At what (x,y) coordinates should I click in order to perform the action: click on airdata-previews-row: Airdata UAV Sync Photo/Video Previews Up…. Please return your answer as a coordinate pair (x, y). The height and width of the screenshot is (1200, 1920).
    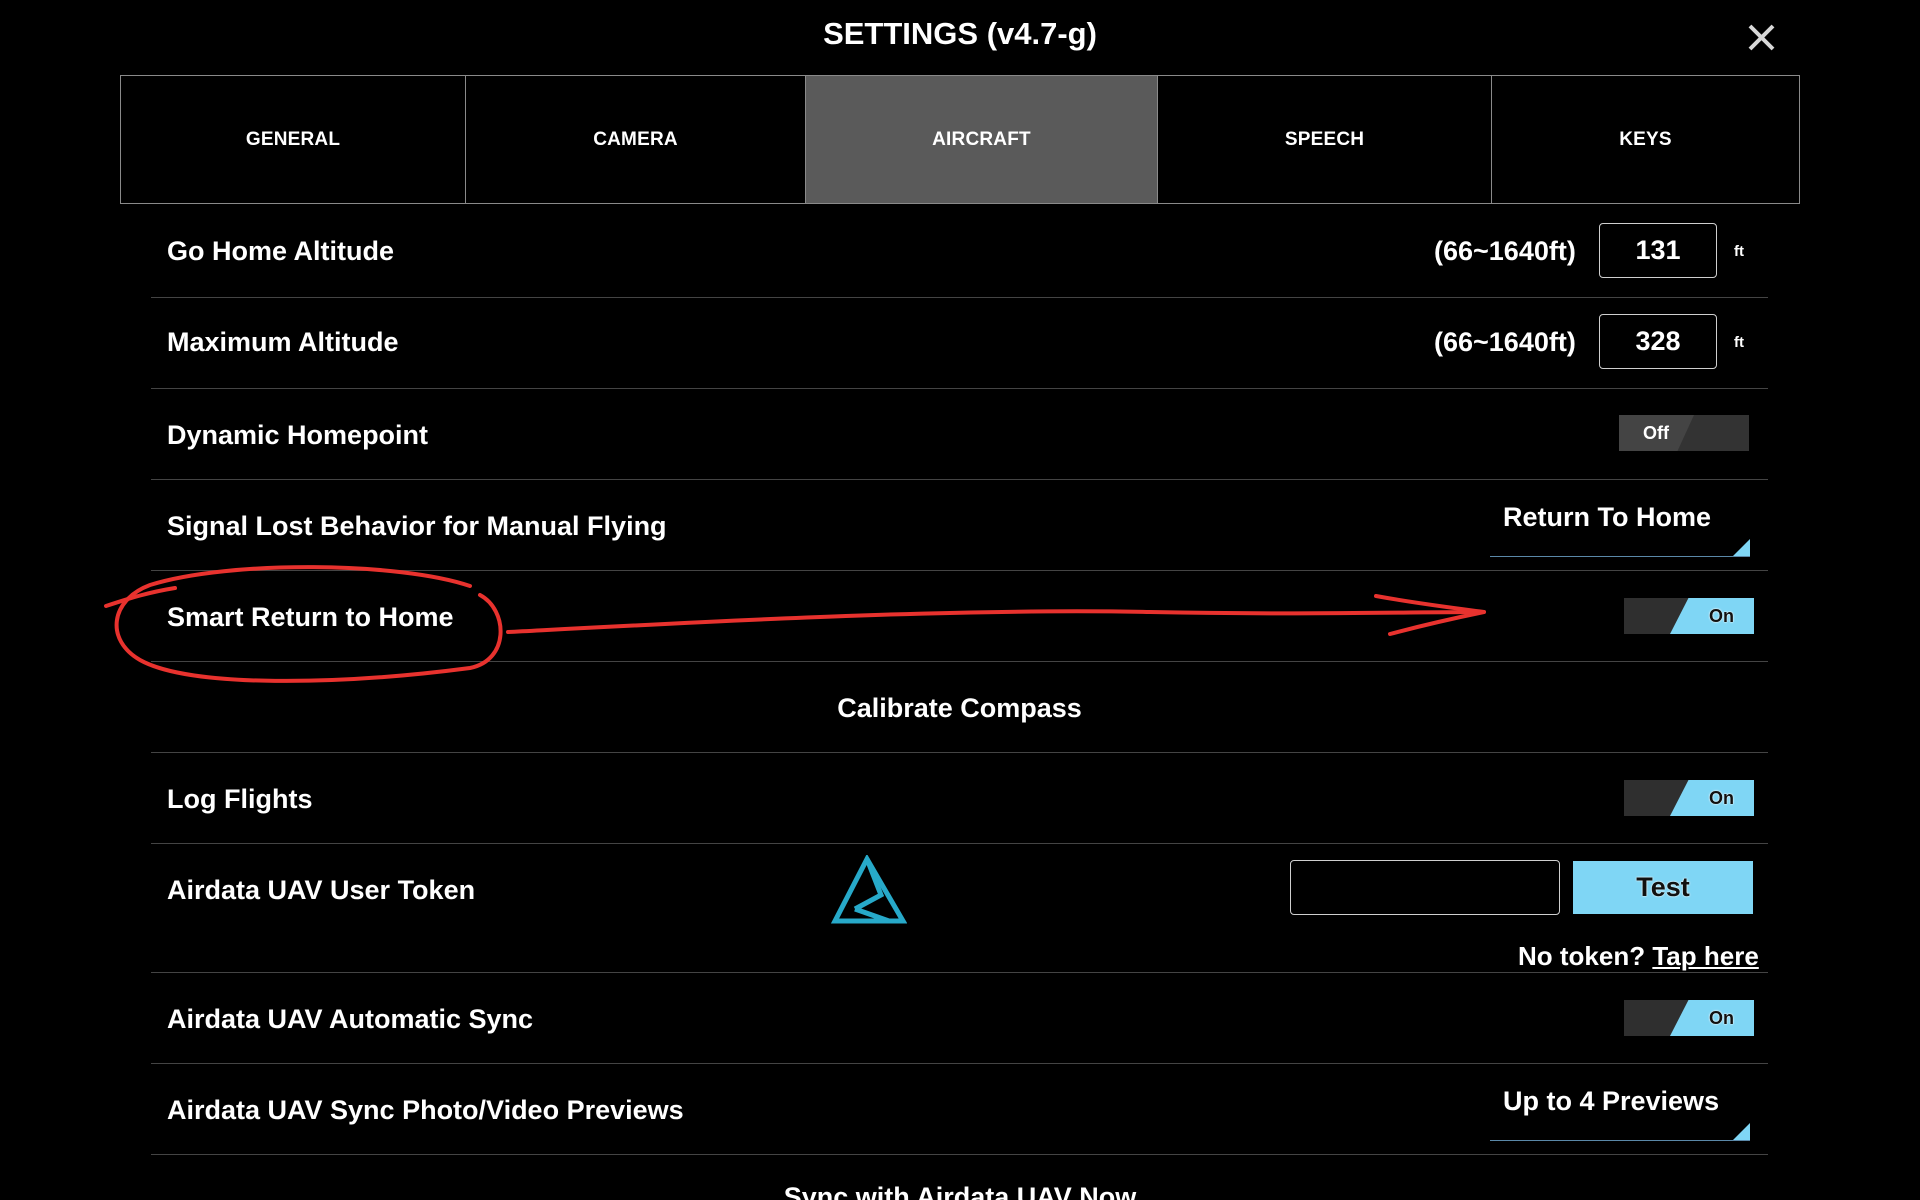
    Looking at the image, I should click on (959, 1109).